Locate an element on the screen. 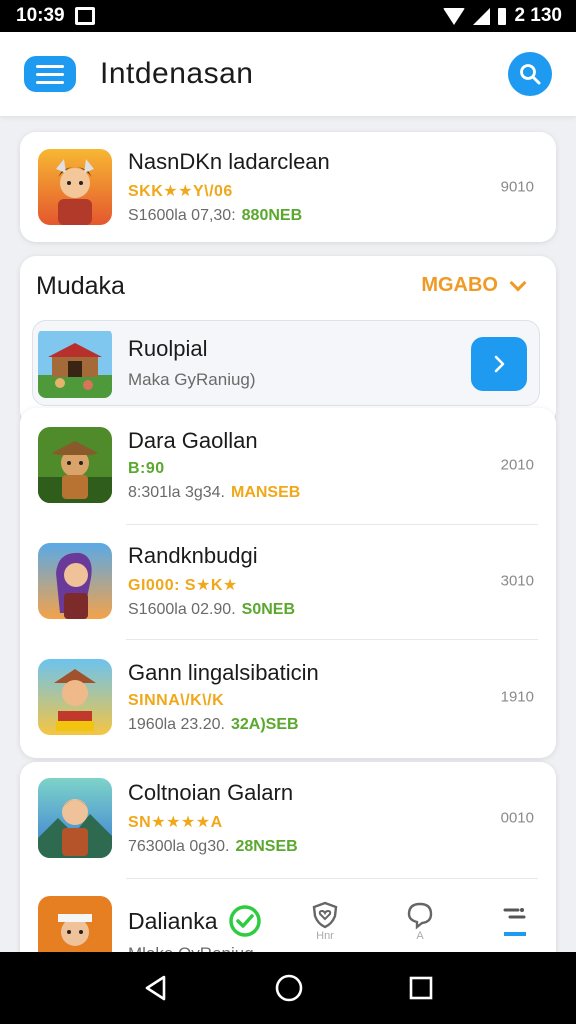  verified-check-icon is located at coordinates (244, 921).